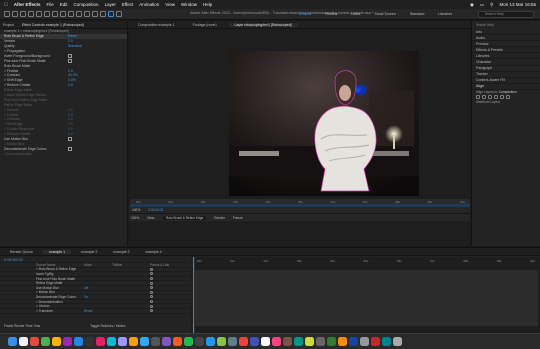 This screenshot has width=540, height=349. What do you see at coordinates (153, 252) in the screenshot?
I see `tab-example-4: example 4` at bounding box center [153, 252].